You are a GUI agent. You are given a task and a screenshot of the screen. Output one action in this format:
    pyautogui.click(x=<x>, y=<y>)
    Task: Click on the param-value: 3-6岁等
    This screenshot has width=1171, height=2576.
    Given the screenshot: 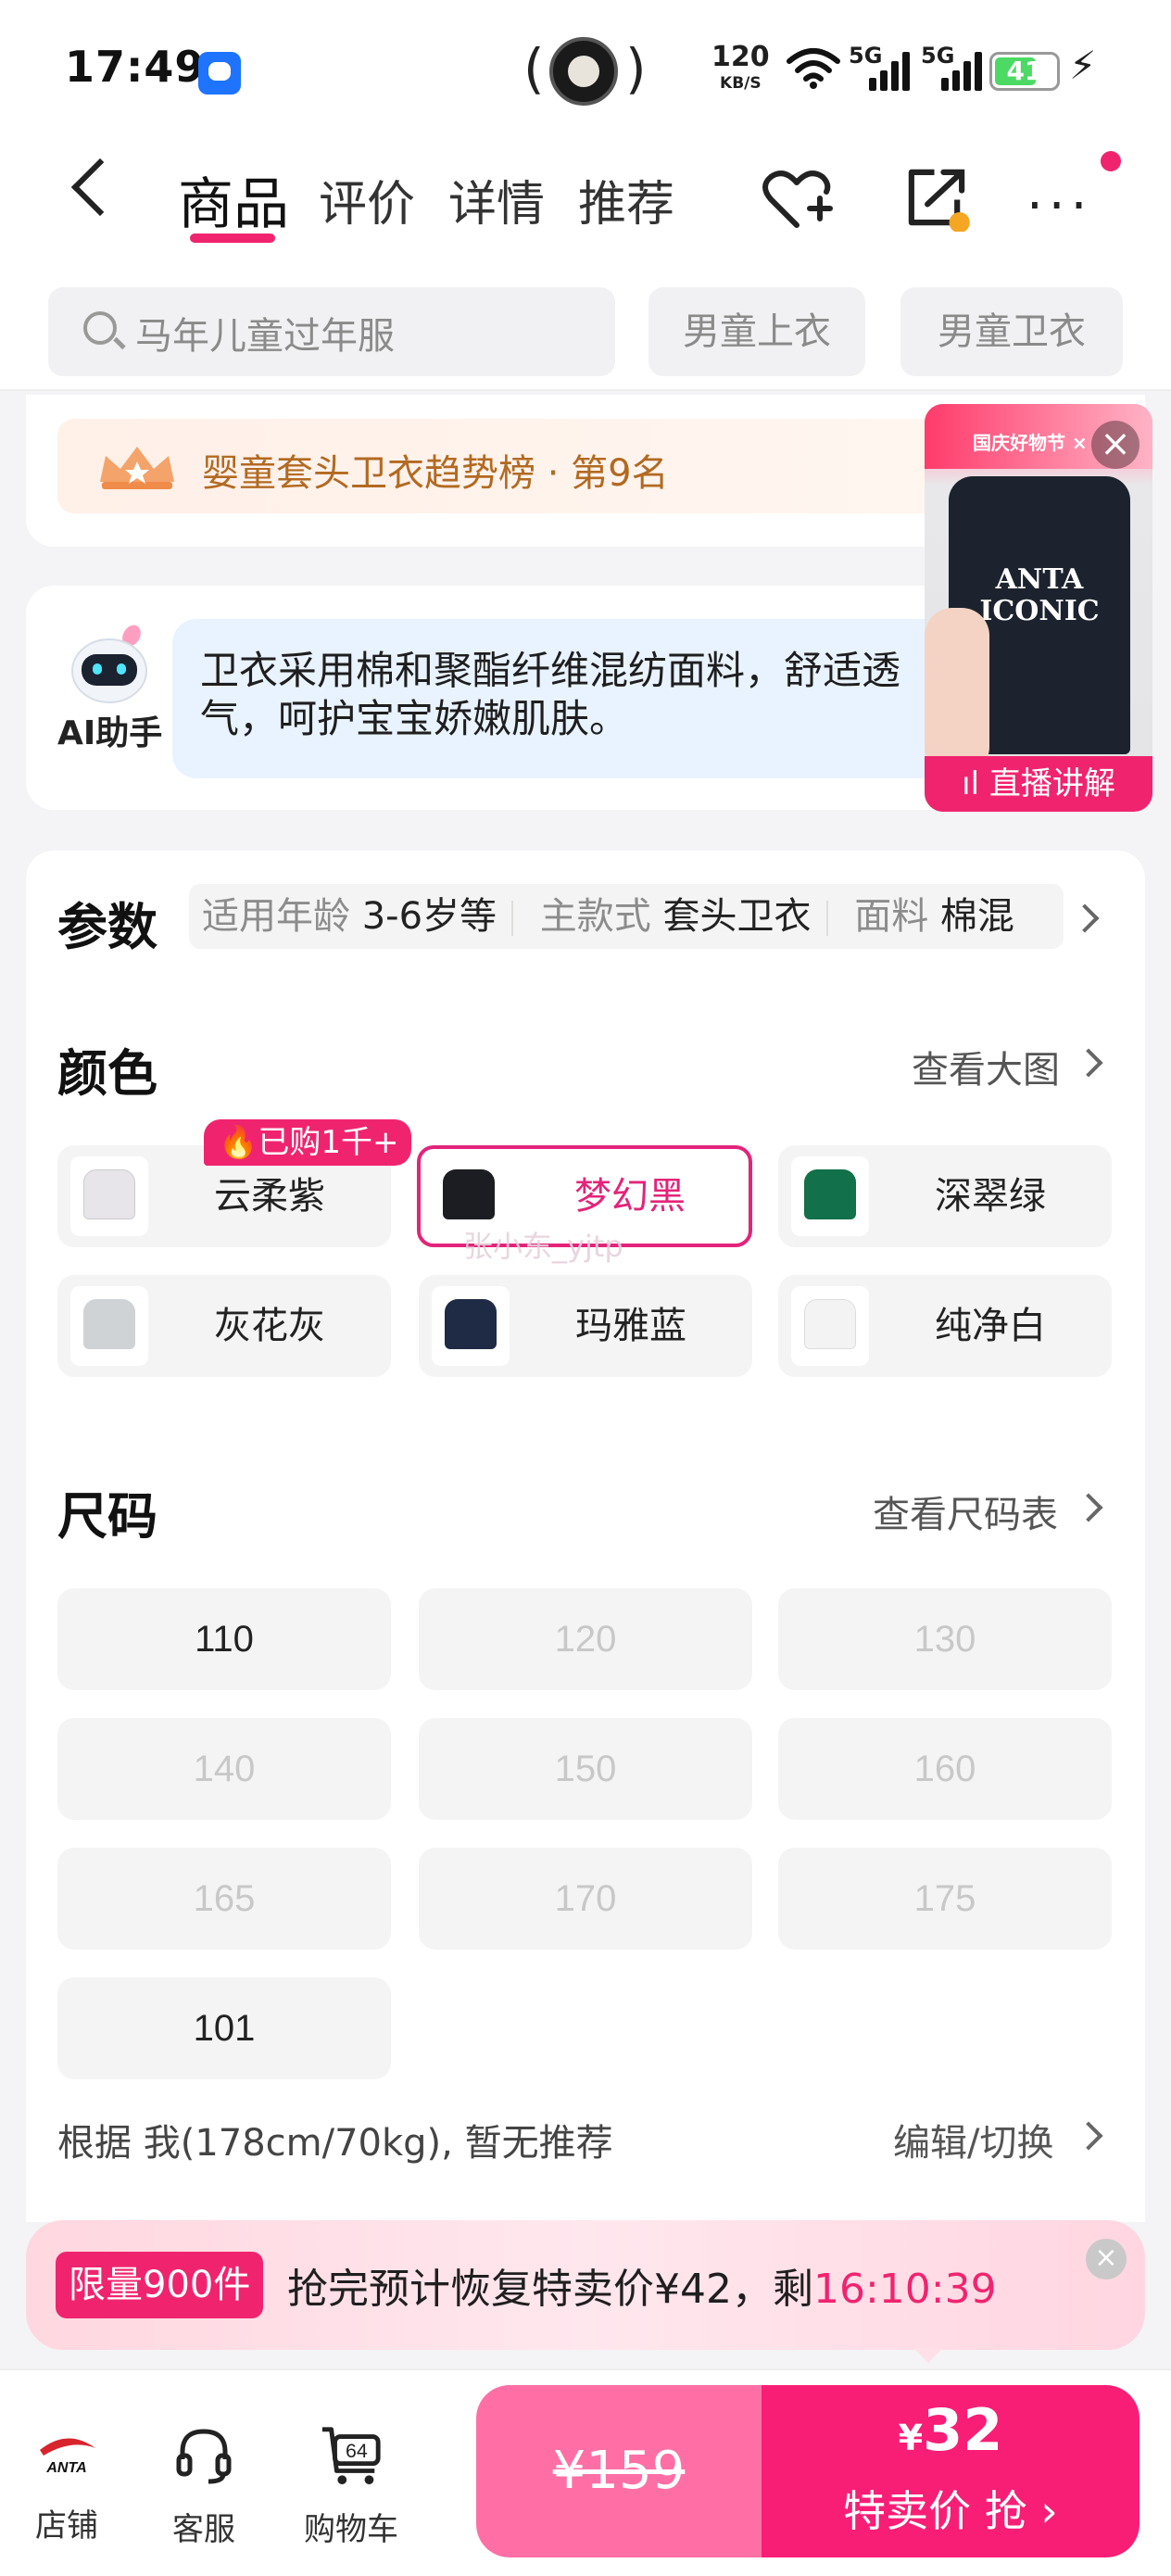 What is the action you would take?
    pyautogui.click(x=429, y=916)
    